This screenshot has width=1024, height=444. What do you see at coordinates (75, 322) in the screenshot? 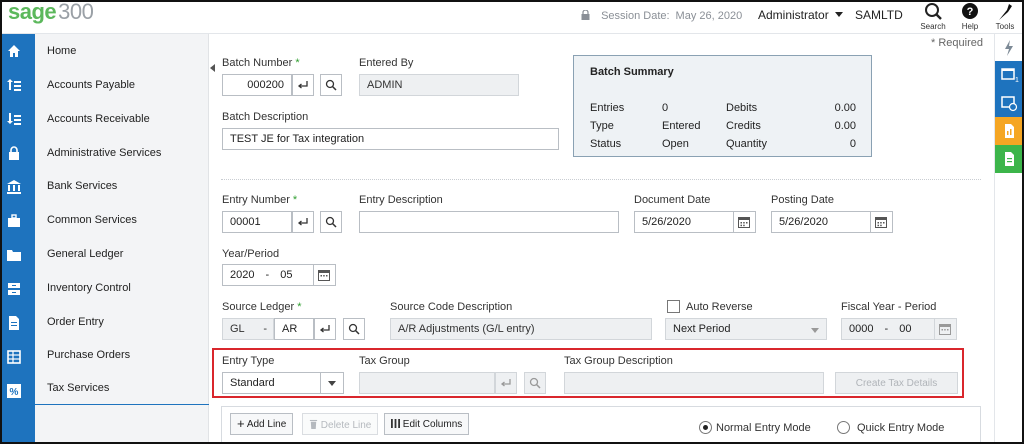
I see `sidebar-item-order-entry: Order Entry` at bounding box center [75, 322].